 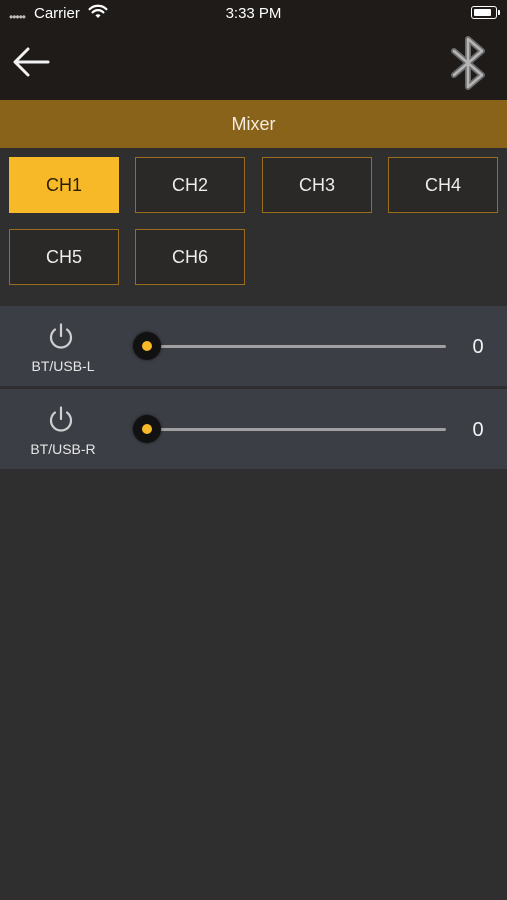 I want to click on status-bar: ••••• Carrier 3:33 PM, so click(x=253, y=14).